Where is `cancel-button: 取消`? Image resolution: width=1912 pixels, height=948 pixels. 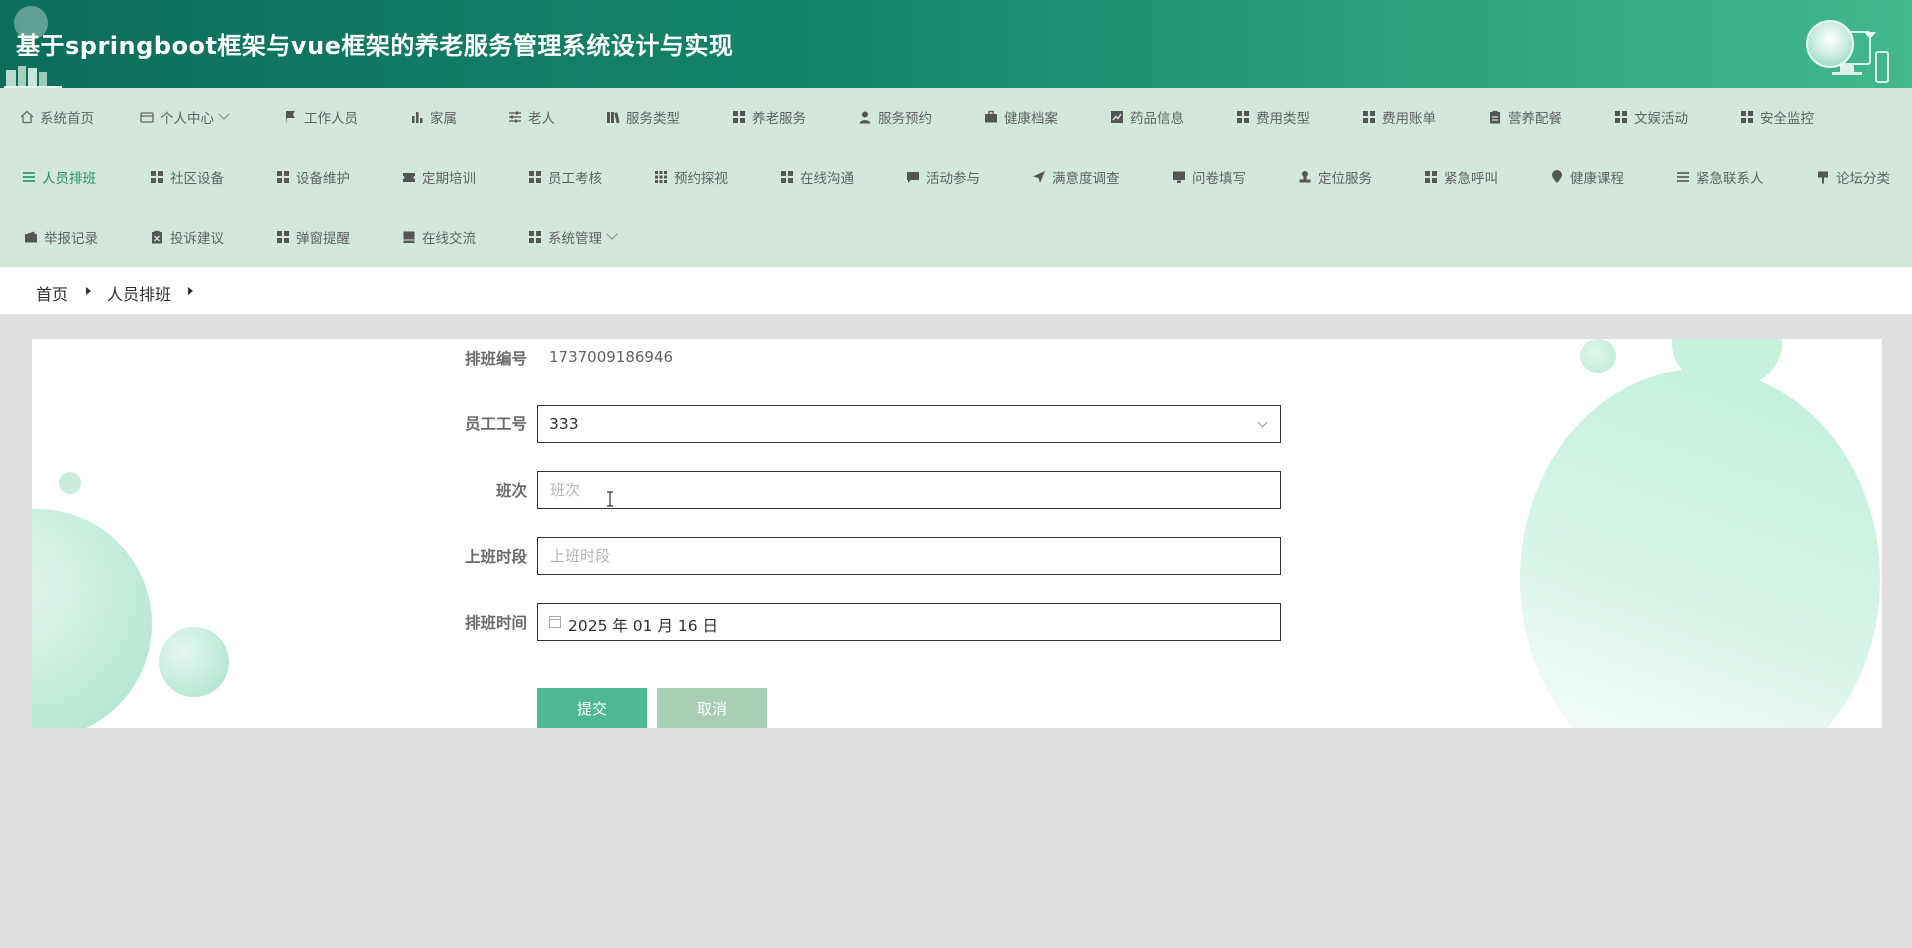 cancel-button: 取消 is located at coordinates (712, 708).